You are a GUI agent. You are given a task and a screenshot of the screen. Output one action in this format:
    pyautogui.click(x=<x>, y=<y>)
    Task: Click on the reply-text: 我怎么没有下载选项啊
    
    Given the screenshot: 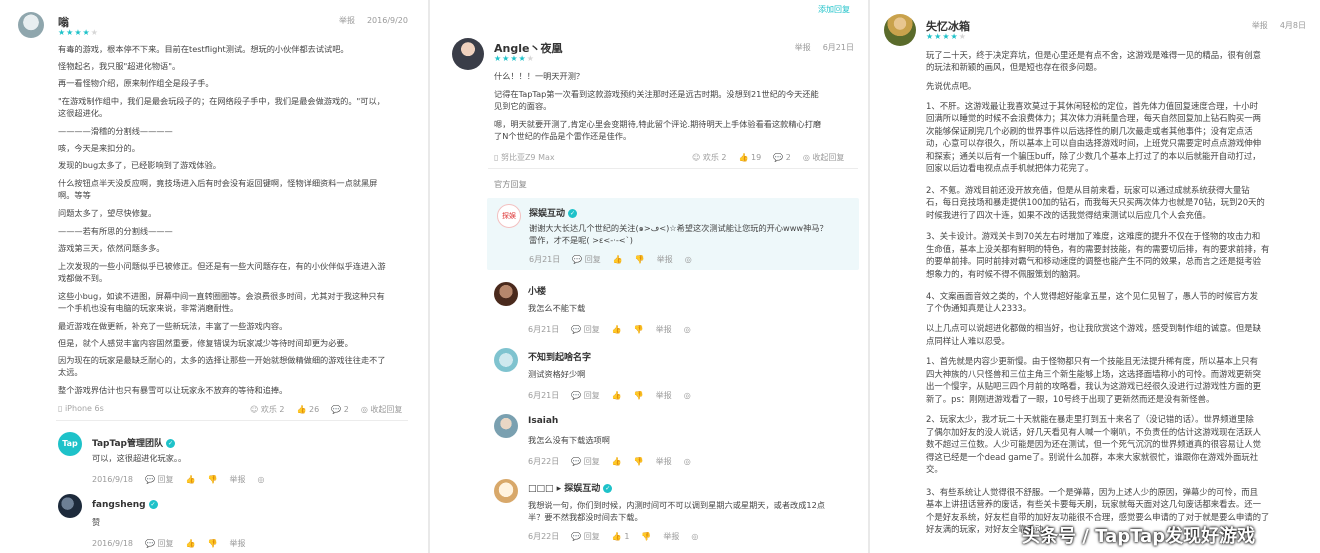 What is the action you would take?
    pyautogui.click(x=569, y=440)
    